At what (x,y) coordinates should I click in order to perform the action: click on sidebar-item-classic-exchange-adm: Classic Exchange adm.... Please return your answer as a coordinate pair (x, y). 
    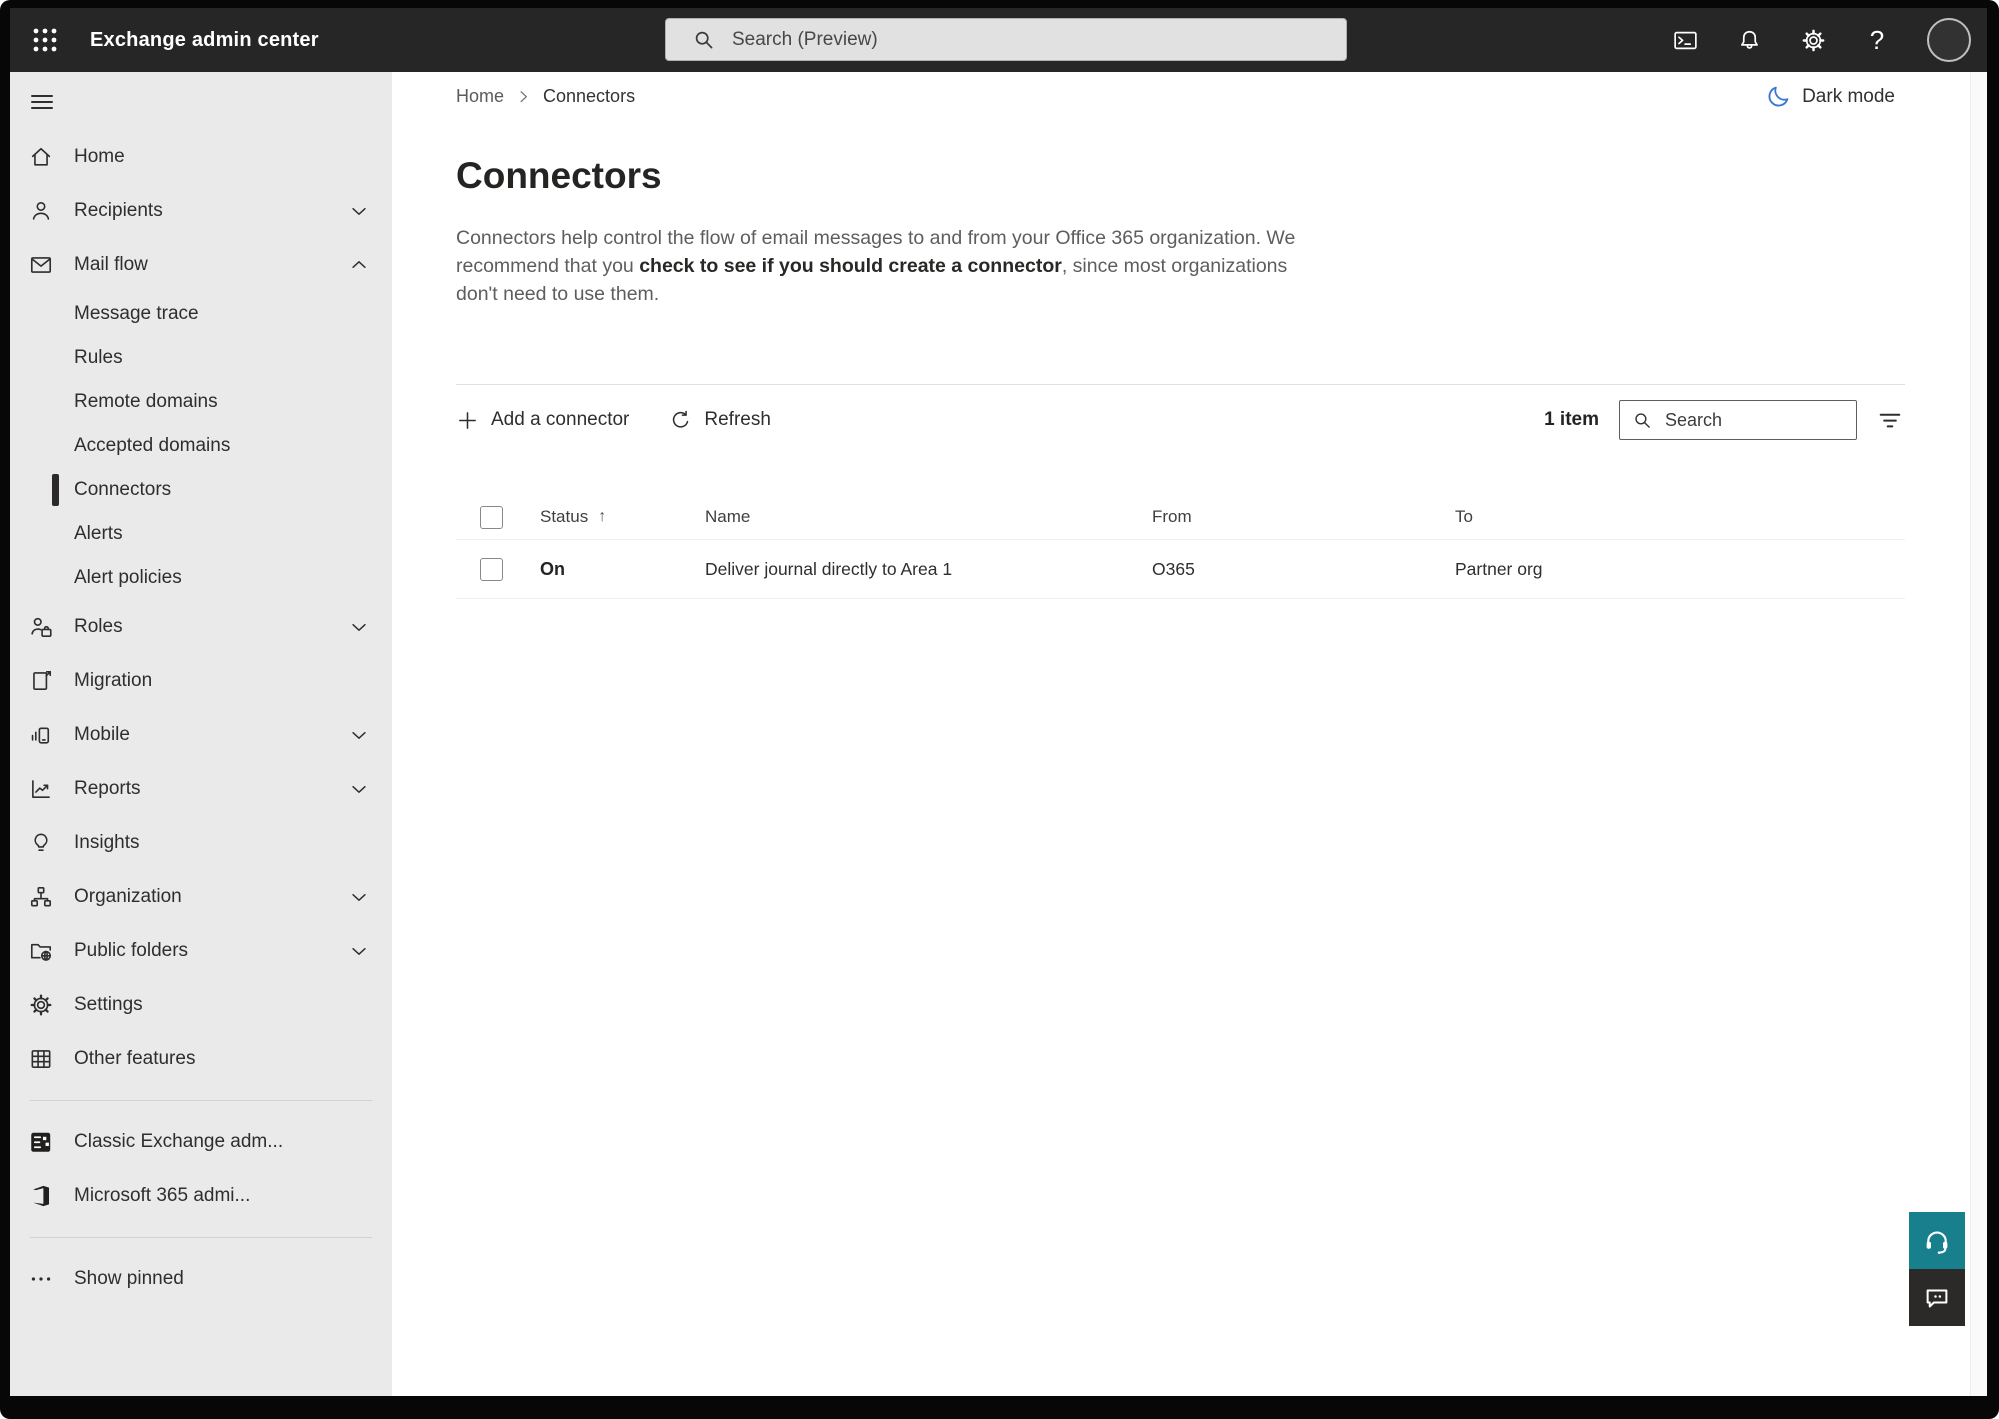
    Looking at the image, I should click on (201, 1142).